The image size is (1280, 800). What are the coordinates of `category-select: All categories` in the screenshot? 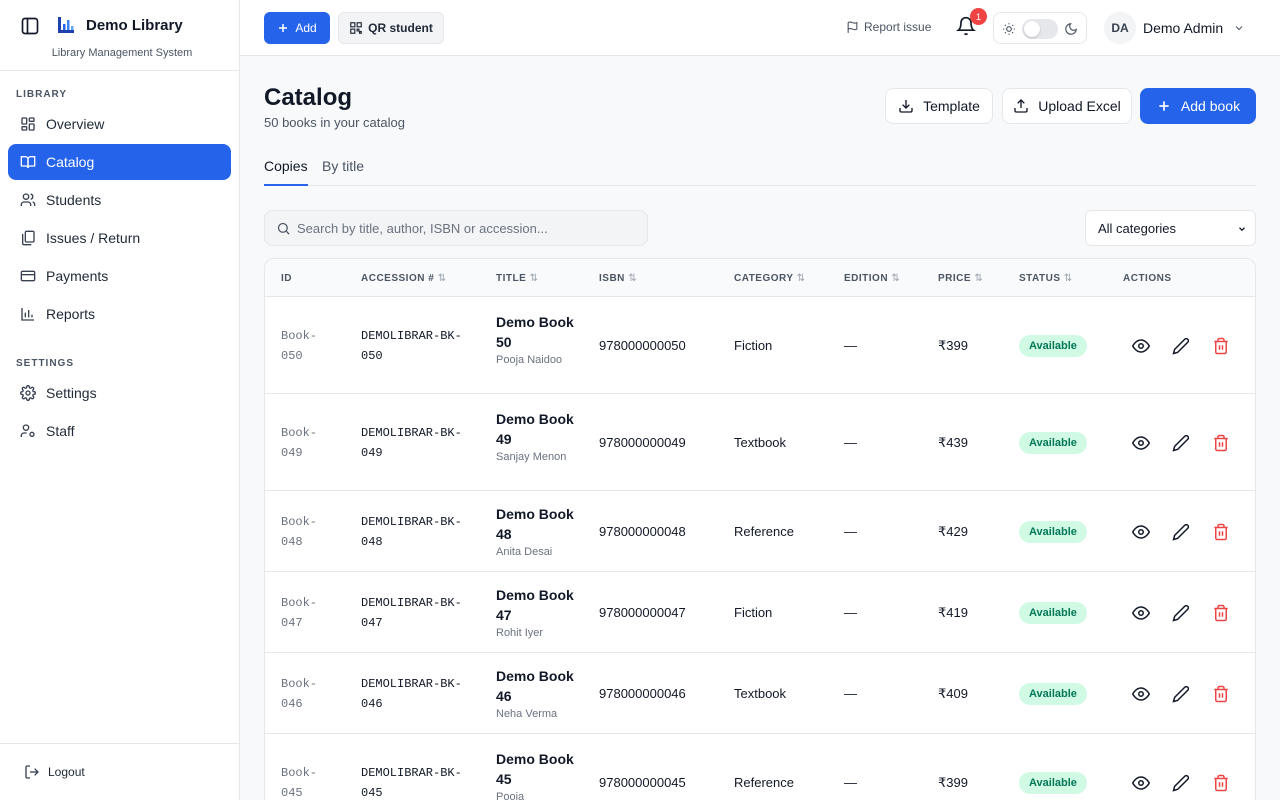 It's located at (1170, 228).